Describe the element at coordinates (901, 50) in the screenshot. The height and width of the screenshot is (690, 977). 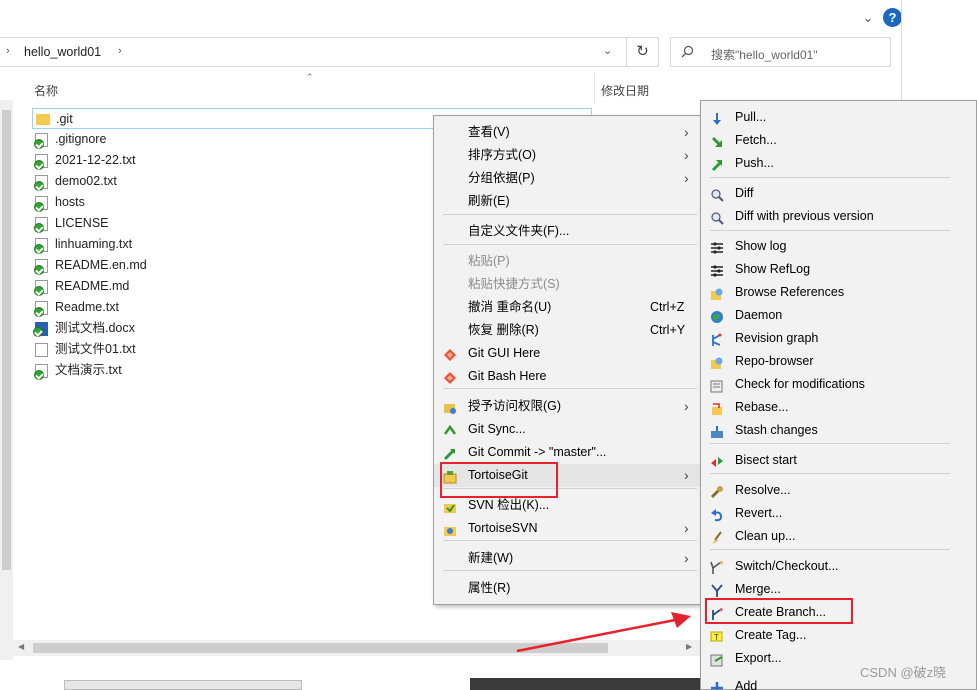
I see `window-border` at that location.